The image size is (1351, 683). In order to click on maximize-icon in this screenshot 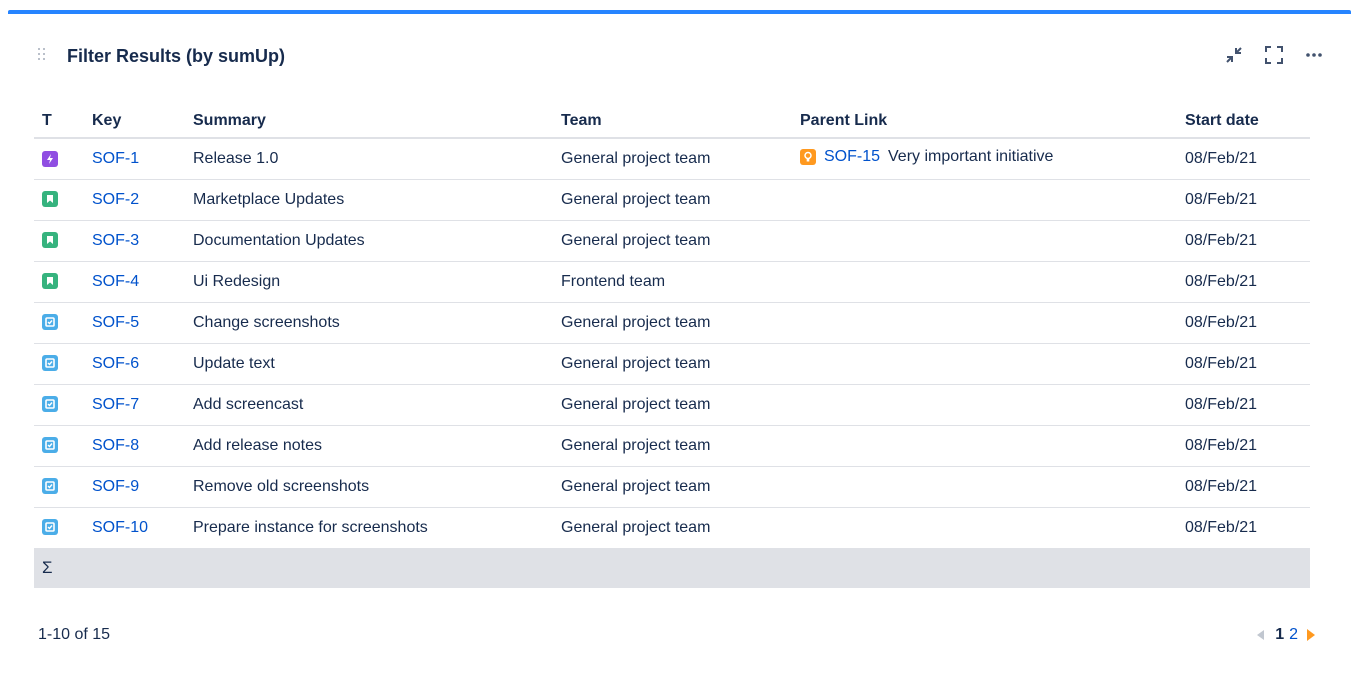, I will do `click(1274, 55)`.